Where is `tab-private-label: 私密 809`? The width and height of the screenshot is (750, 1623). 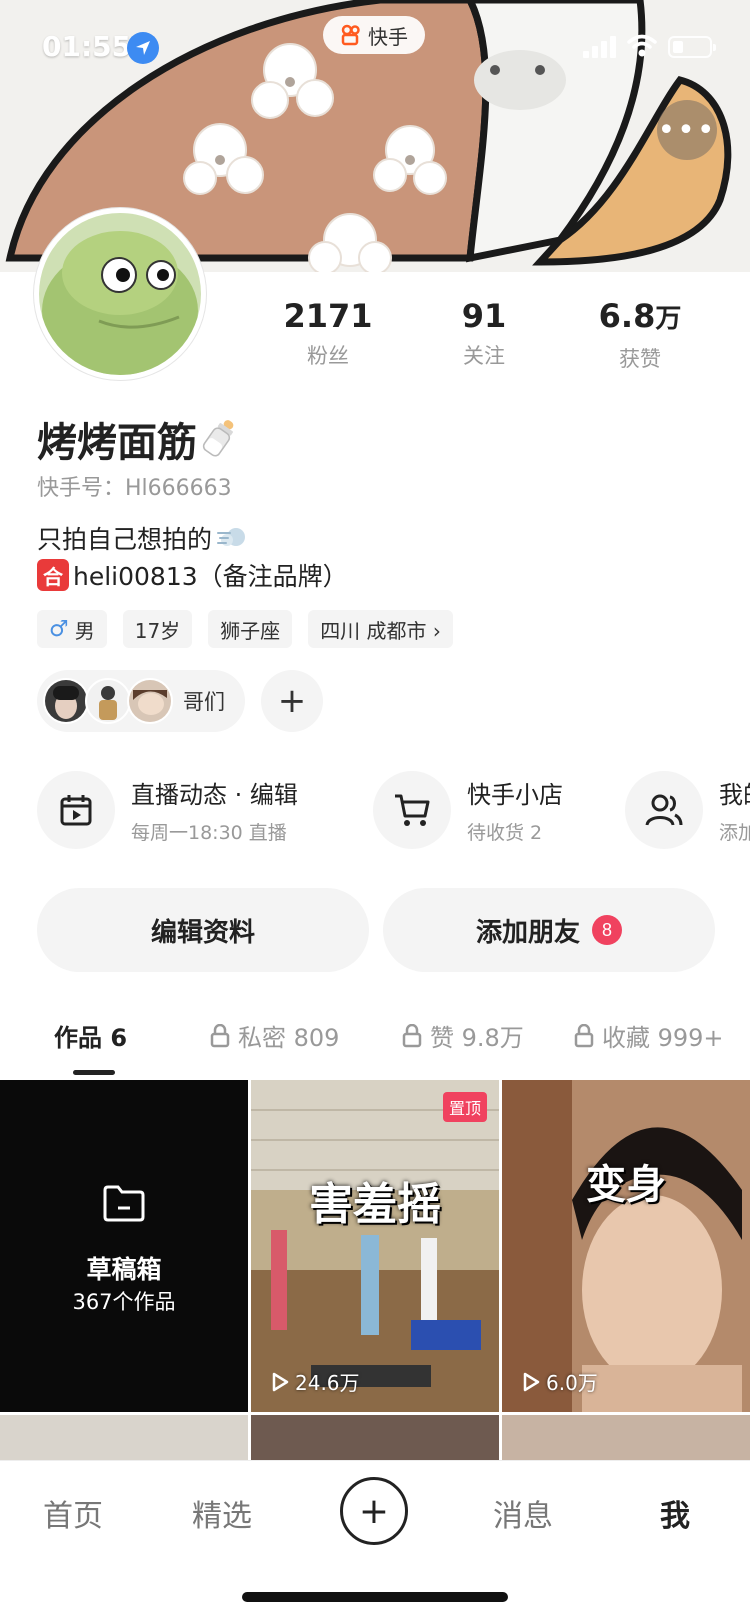 tab-private-label: 私密 809 is located at coordinates (289, 1038).